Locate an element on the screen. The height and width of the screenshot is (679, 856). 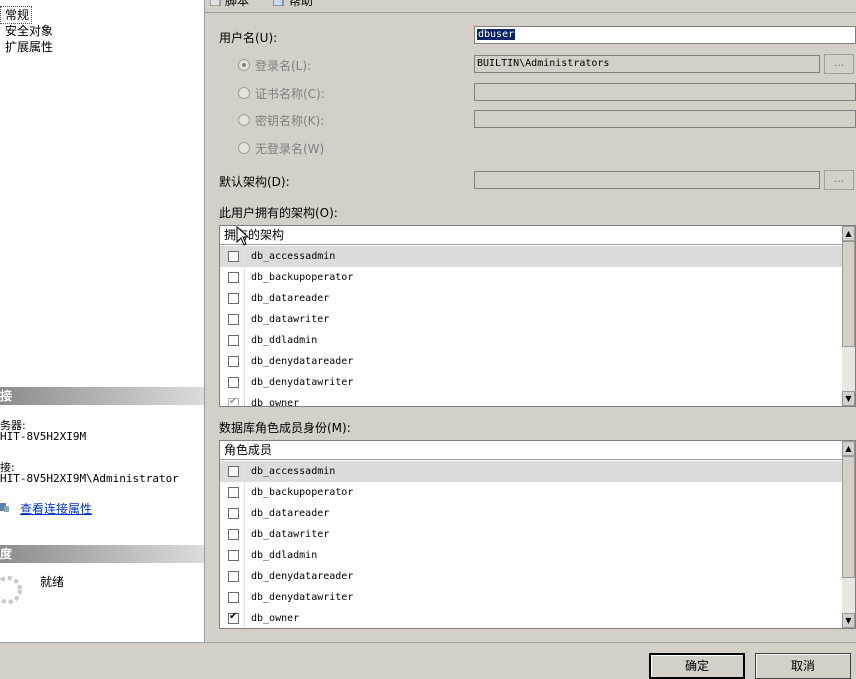
nologin-label: 无登录名(W) is located at coordinates (290, 149).